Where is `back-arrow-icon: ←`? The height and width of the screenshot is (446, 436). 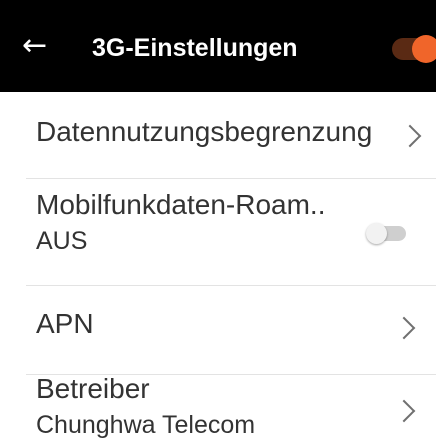
back-arrow-icon: ← is located at coordinates (34, 46).